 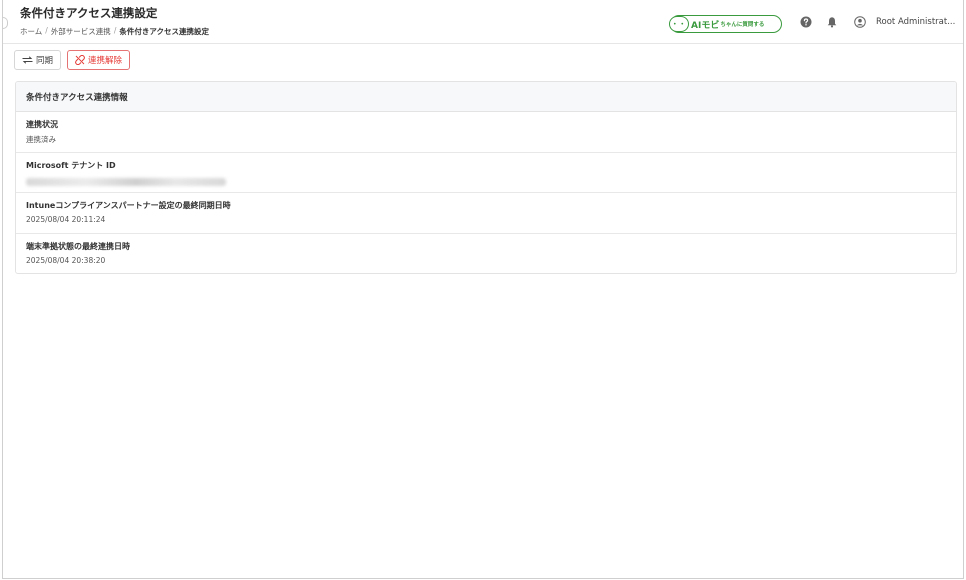 What do you see at coordinates (126, 181) in the screenshot?
I see `redacted-tenant-id` at bounding box center [126, 181].